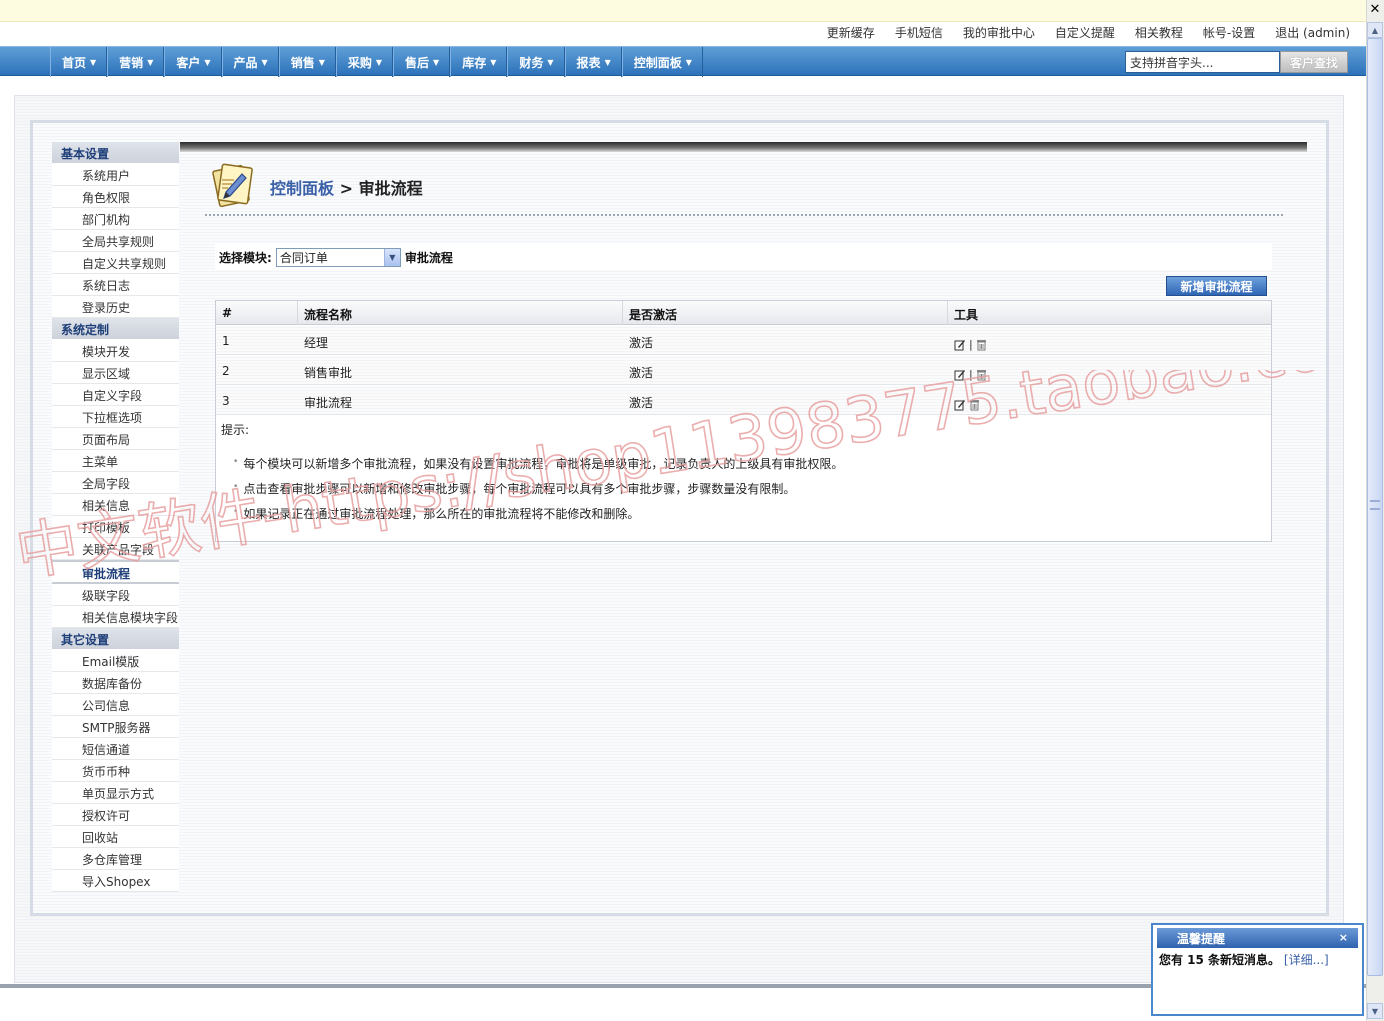  What do you see at coordinates (743, 257) in the screenshot?
I see `module-selector-row: 选择模块: 合同订单 ▼ 审批流程` at bounding box center [743, 257].